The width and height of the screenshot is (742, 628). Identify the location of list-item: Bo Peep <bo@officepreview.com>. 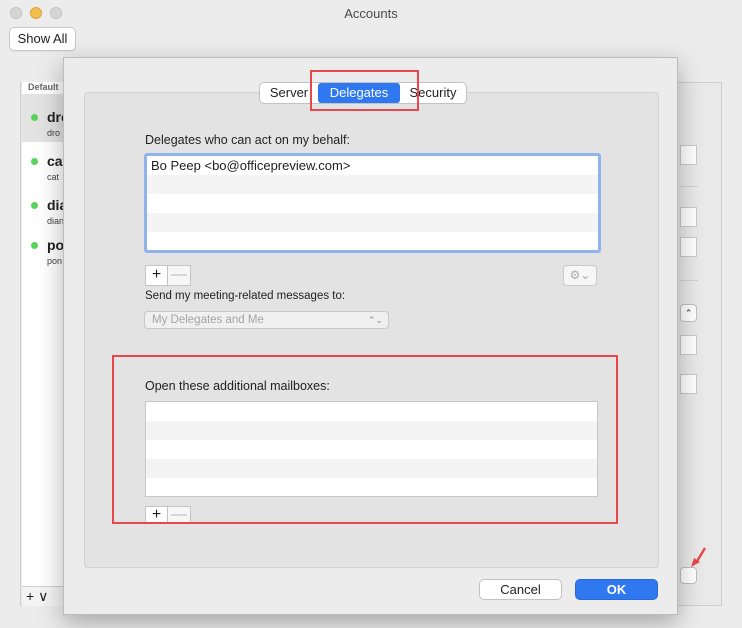
(372, 165).